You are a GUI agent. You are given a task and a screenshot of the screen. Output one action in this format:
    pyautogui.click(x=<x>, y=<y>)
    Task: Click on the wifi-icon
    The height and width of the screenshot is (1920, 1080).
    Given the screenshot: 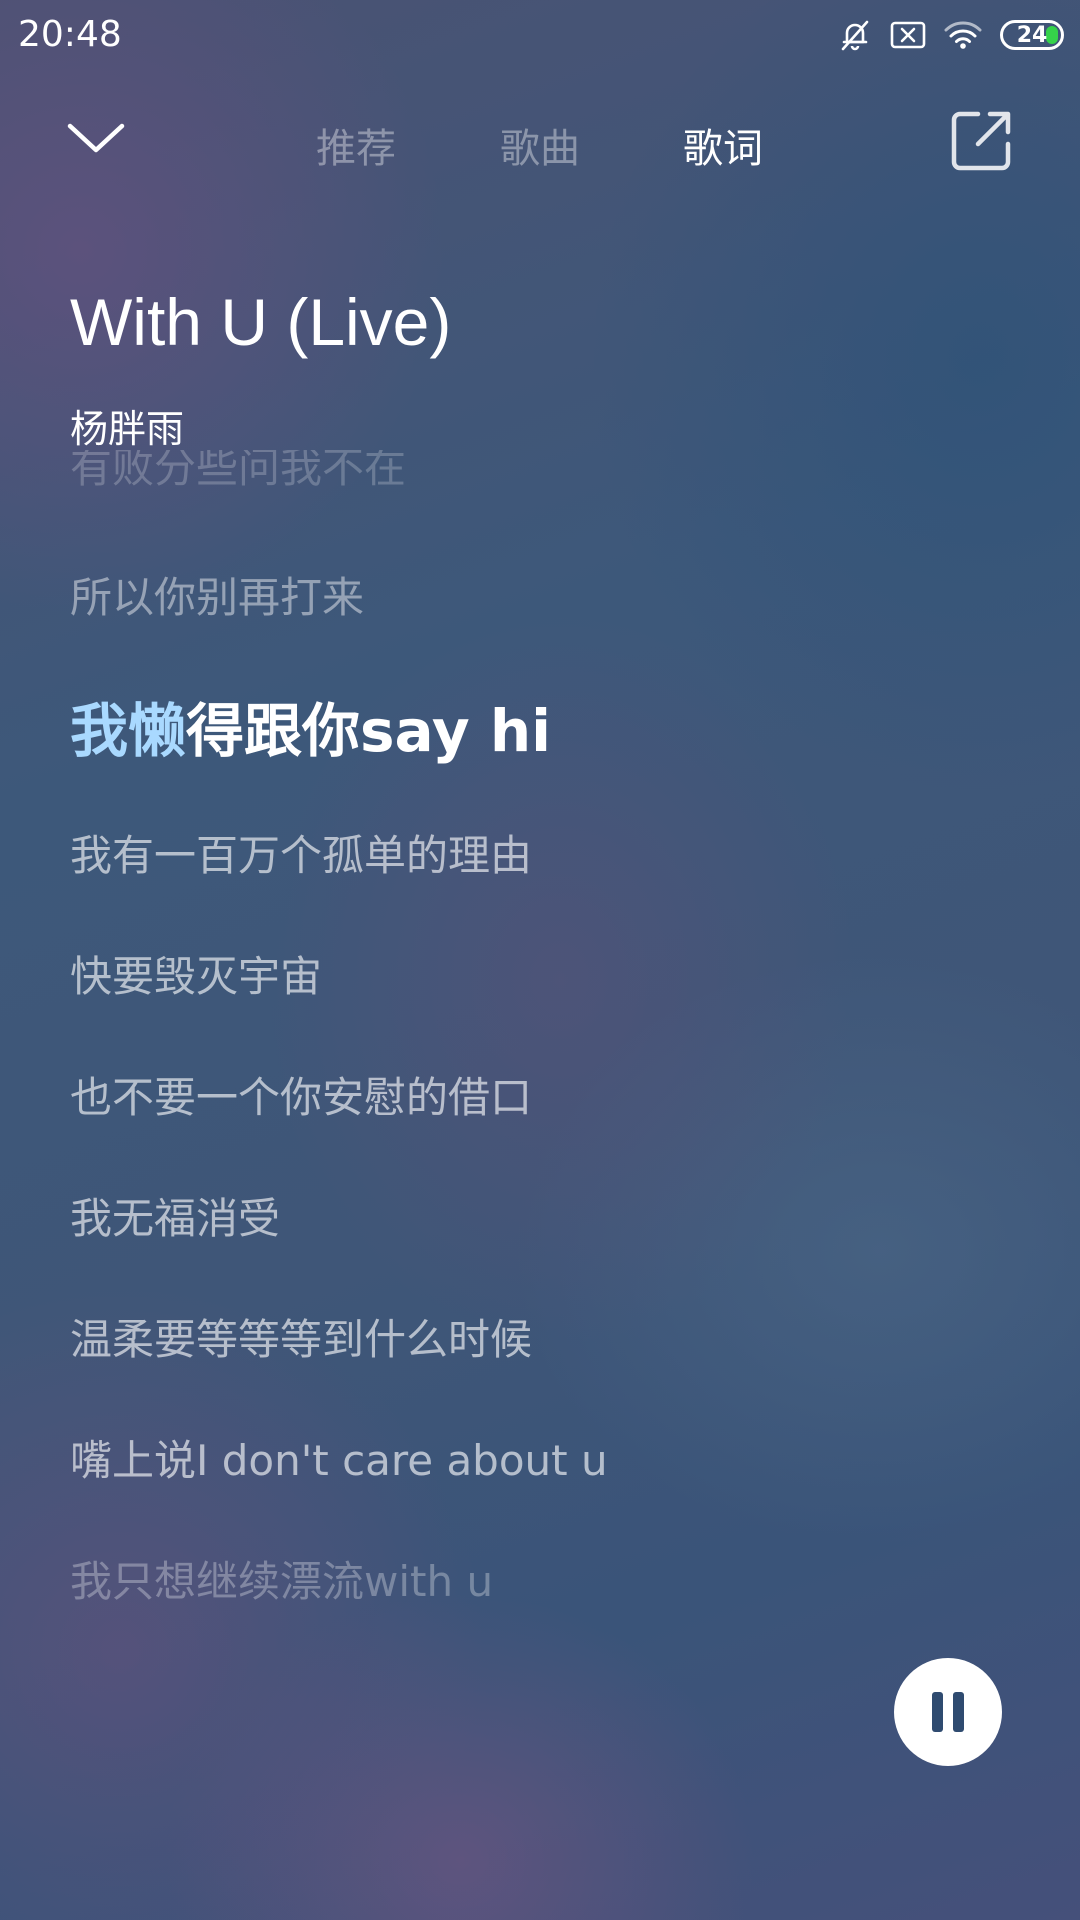 What is the action you would take?
    pyautogui.click(x=963, y=35)
    